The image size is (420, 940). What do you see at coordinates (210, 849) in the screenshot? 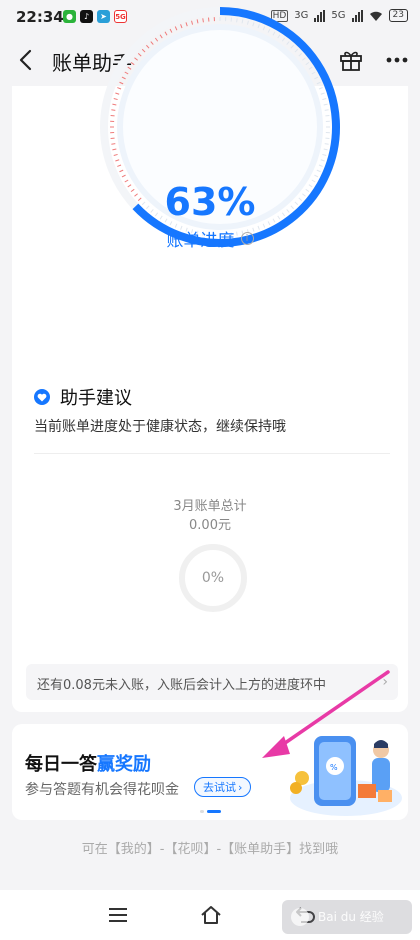
I see `footer-hint: 可在【我的】-【花呗】-【账单助手】找到哦` at bounding box center [210, 849].